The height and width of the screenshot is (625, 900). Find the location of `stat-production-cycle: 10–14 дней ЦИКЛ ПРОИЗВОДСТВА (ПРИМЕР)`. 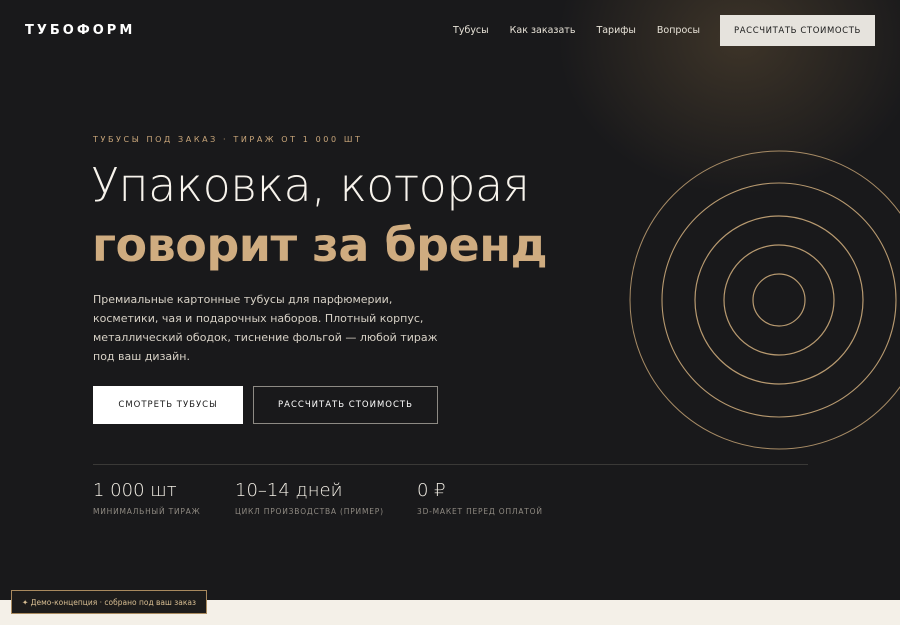

stat-production-cycle: 10–14 дней ЦИКЛ ПРОИЗВОДСТВА (ПРИМЕР) is located at coordinates (309, 498).